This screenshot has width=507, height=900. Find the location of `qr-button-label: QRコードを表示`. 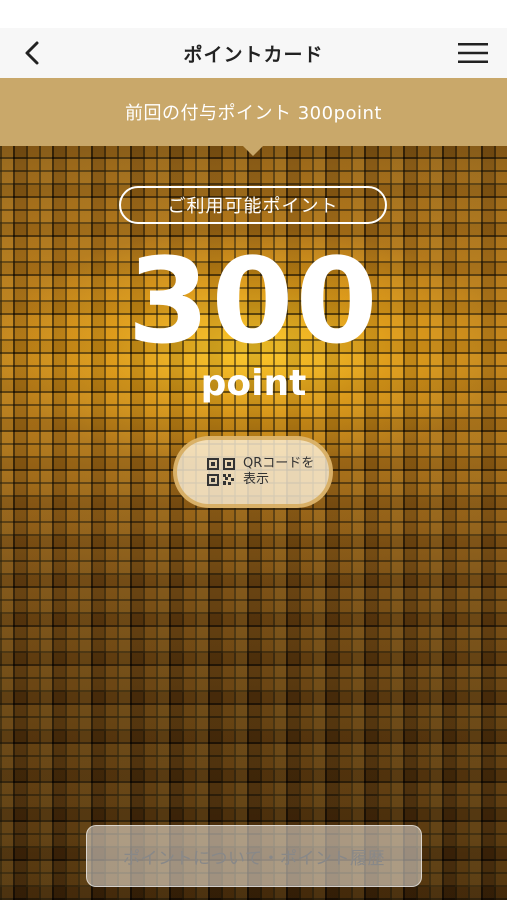

qr-button-label: QRコードを表示 is located at coordinates (279, 471).